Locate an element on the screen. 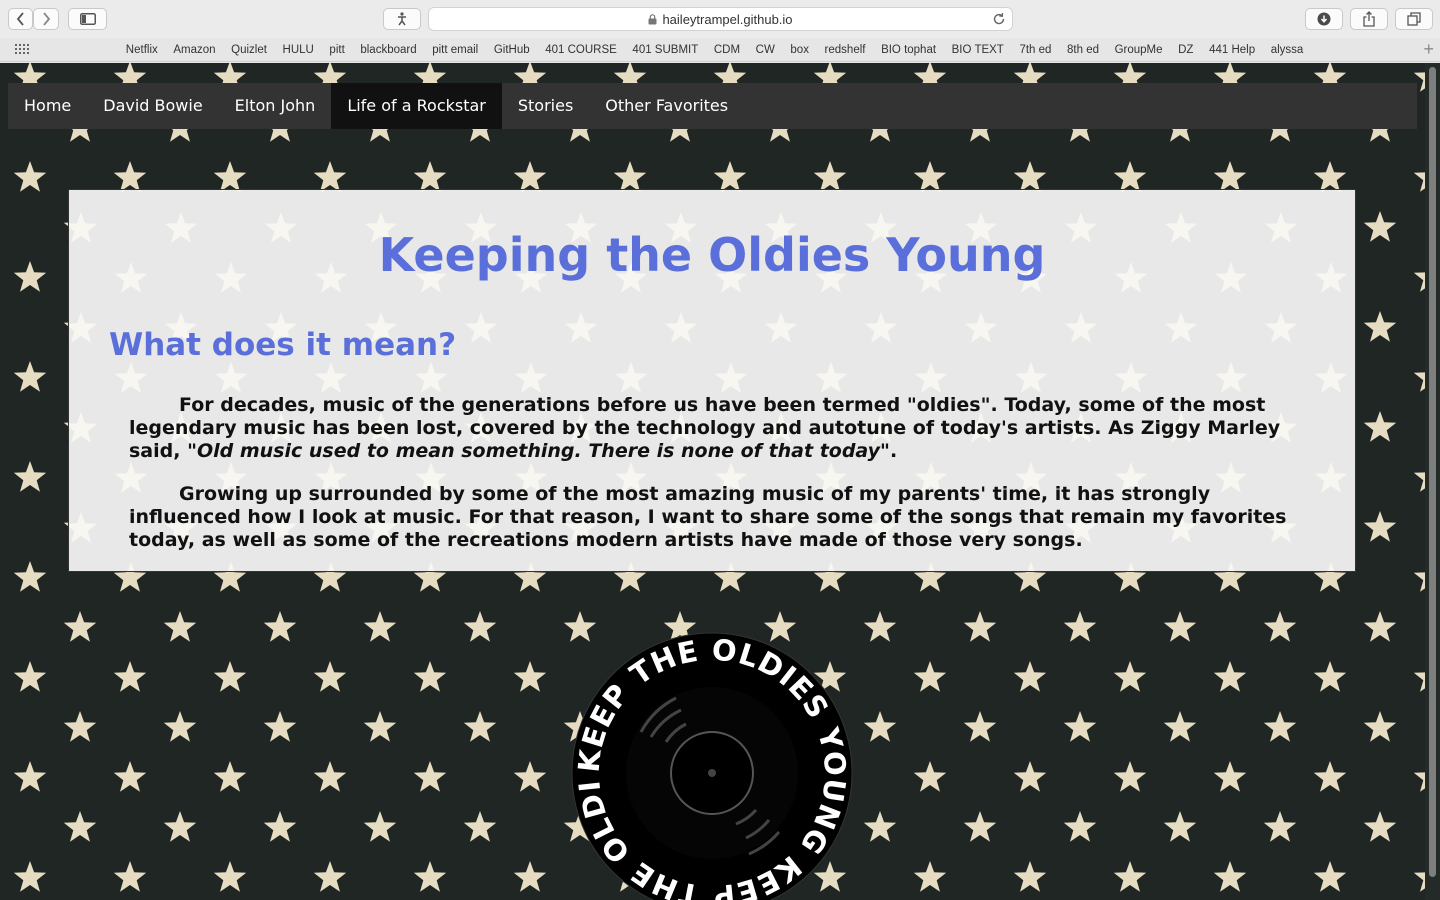 Image resolution: width=1440 pixels, height=900 pixels. share-button is located at coordinates (1369, 19).